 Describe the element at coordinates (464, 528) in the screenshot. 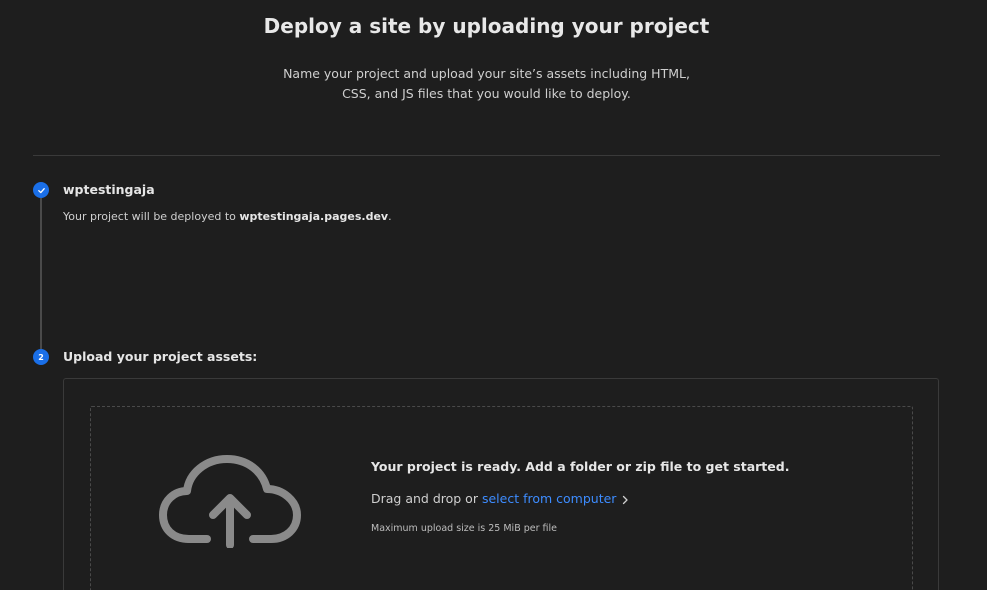

I see `max-upload-size-note: Maximum upload size is 25 MiB per file` at that location.